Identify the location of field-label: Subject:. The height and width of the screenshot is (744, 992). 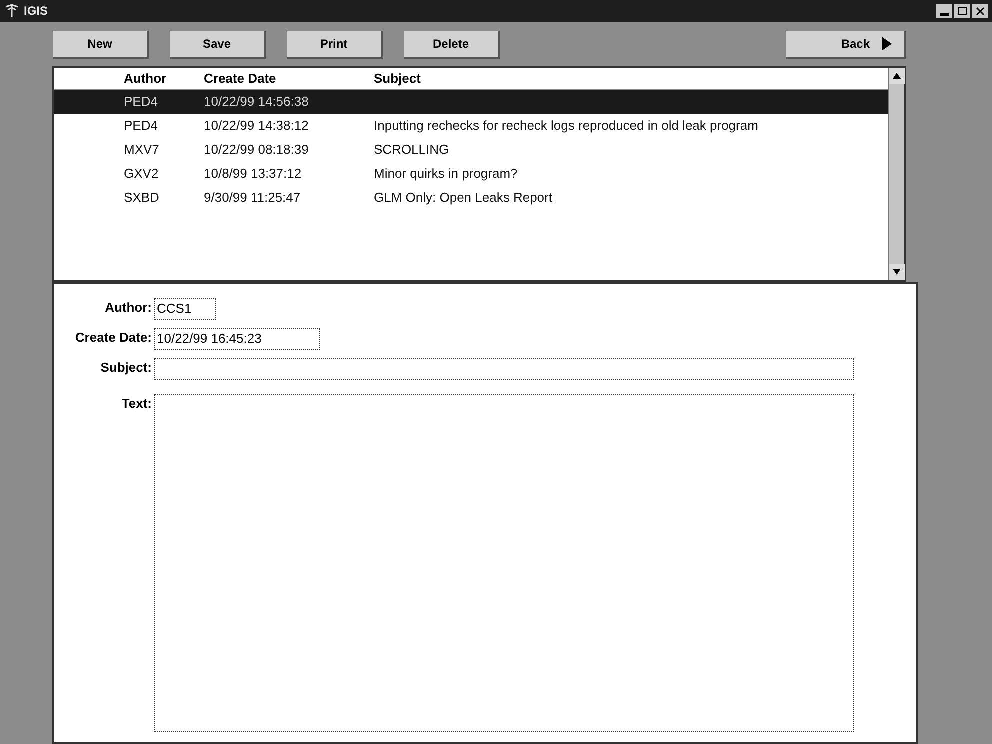
(126, 368).